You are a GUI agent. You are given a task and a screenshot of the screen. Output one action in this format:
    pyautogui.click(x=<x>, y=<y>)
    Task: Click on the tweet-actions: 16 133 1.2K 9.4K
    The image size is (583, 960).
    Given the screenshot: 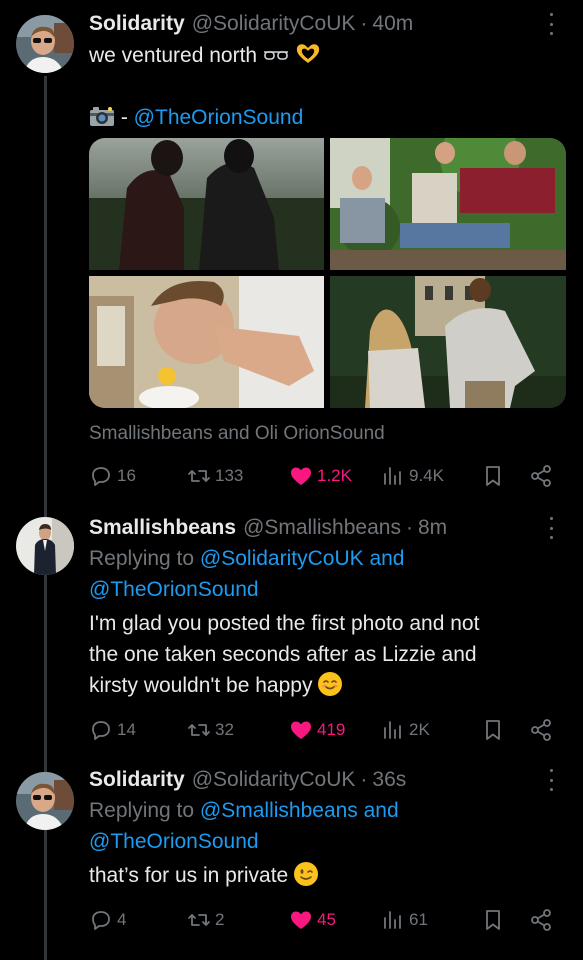 What is the action you would take?
    pyautogui.click(x=326, y=476)
    